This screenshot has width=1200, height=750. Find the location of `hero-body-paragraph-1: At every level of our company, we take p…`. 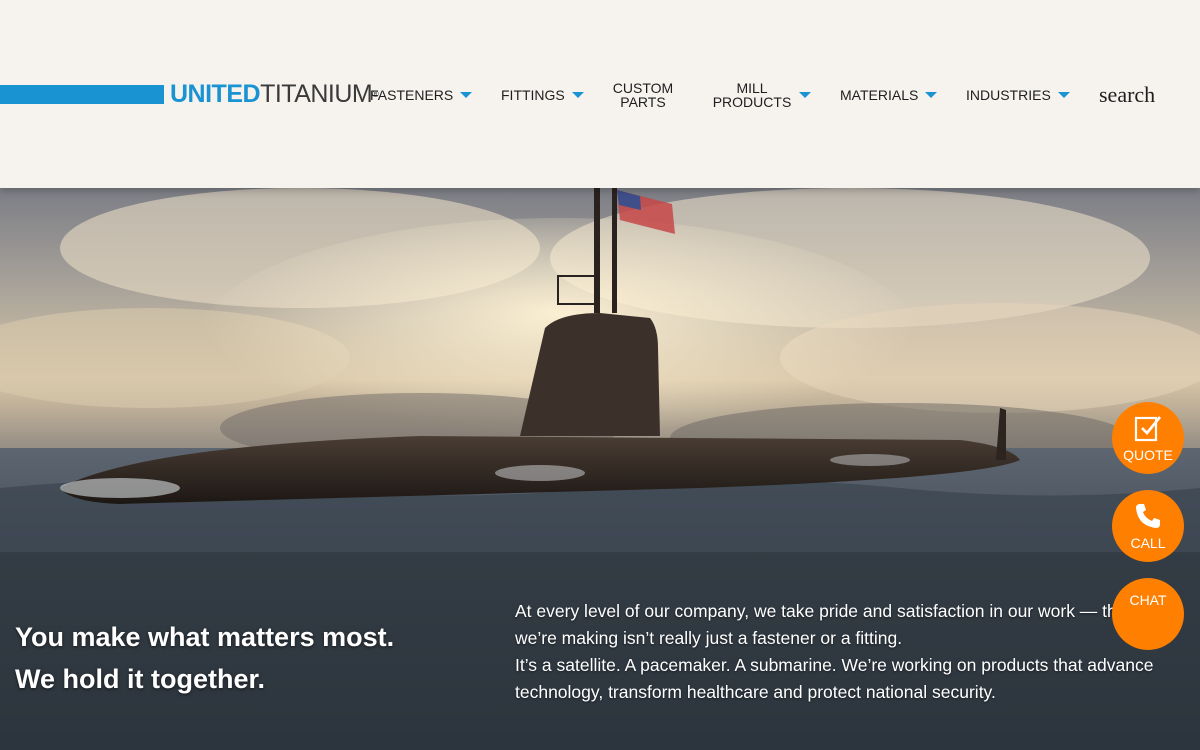

hero-body-paragraph-1: At every level of our company, we take p… is located at coordinates (844, 624).